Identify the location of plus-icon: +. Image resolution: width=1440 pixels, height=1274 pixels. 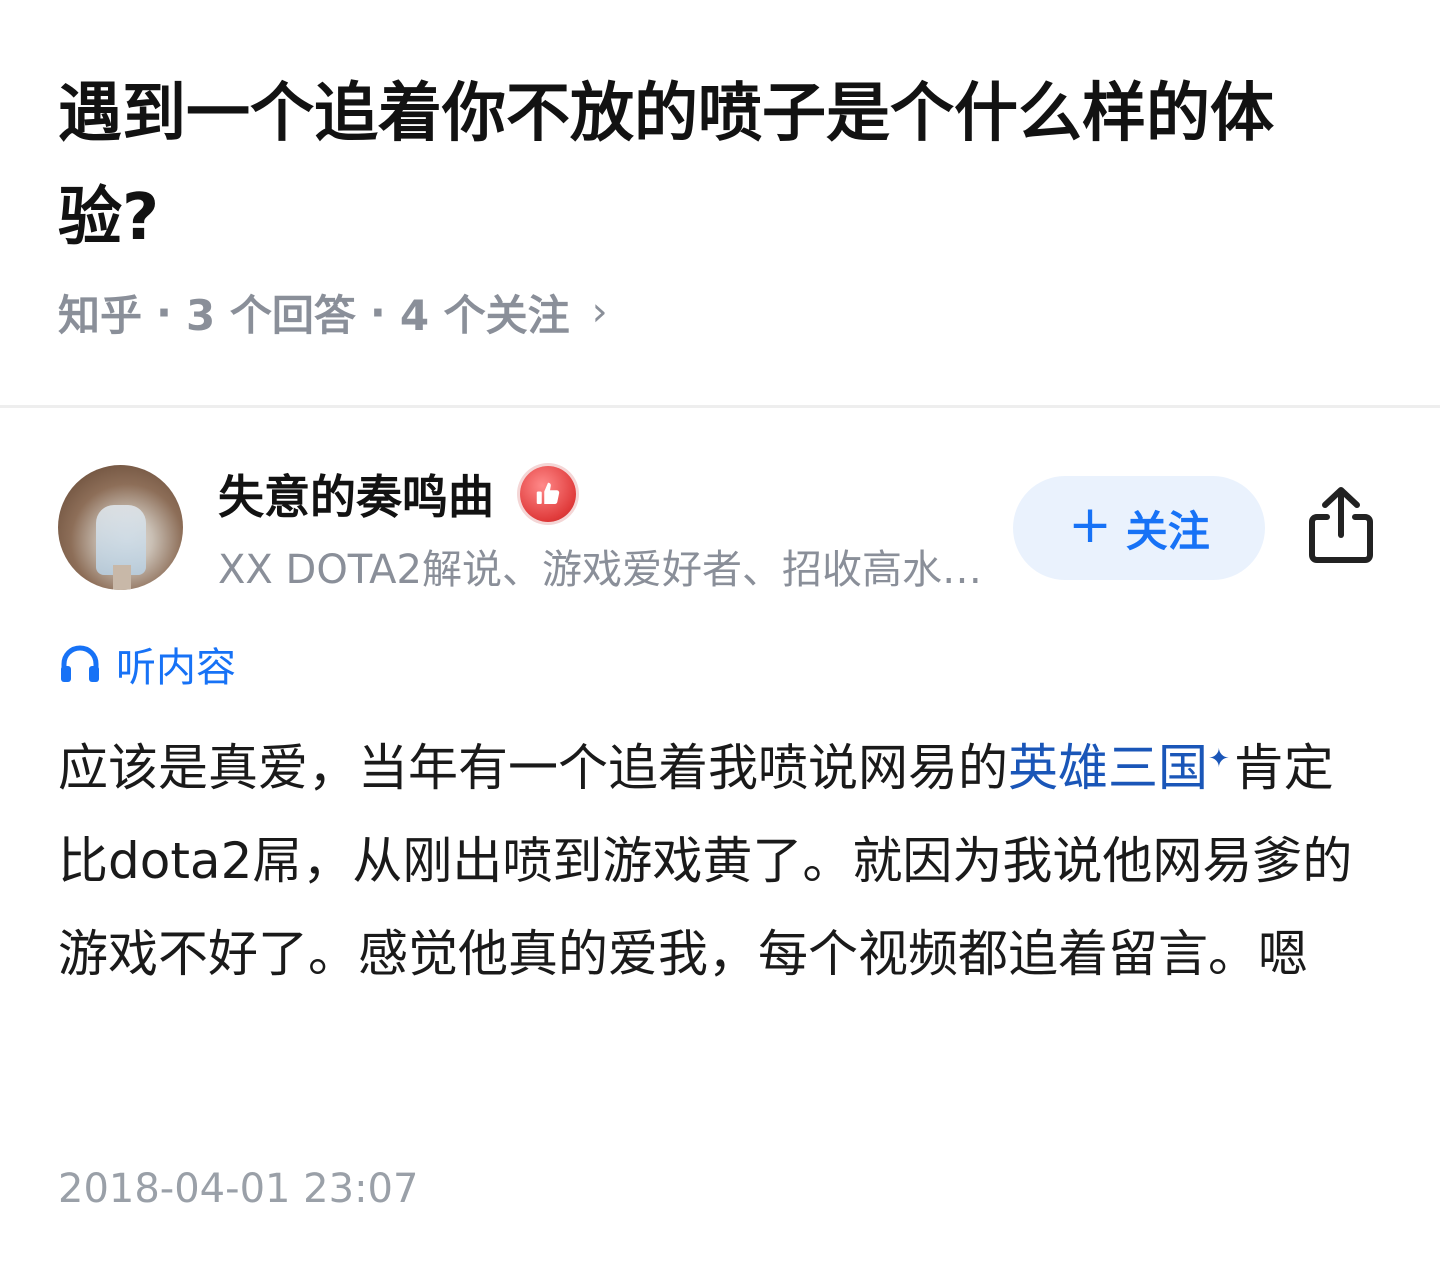
(1090, 525).